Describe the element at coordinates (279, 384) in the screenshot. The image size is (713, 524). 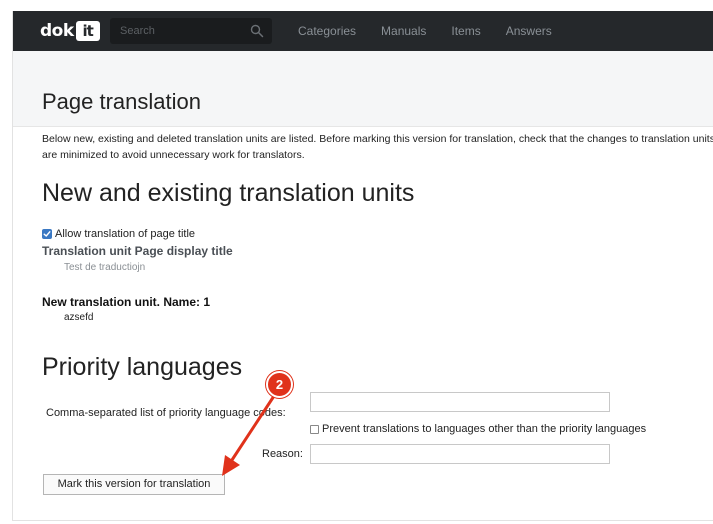
I see `step-badge: 2` at that location.